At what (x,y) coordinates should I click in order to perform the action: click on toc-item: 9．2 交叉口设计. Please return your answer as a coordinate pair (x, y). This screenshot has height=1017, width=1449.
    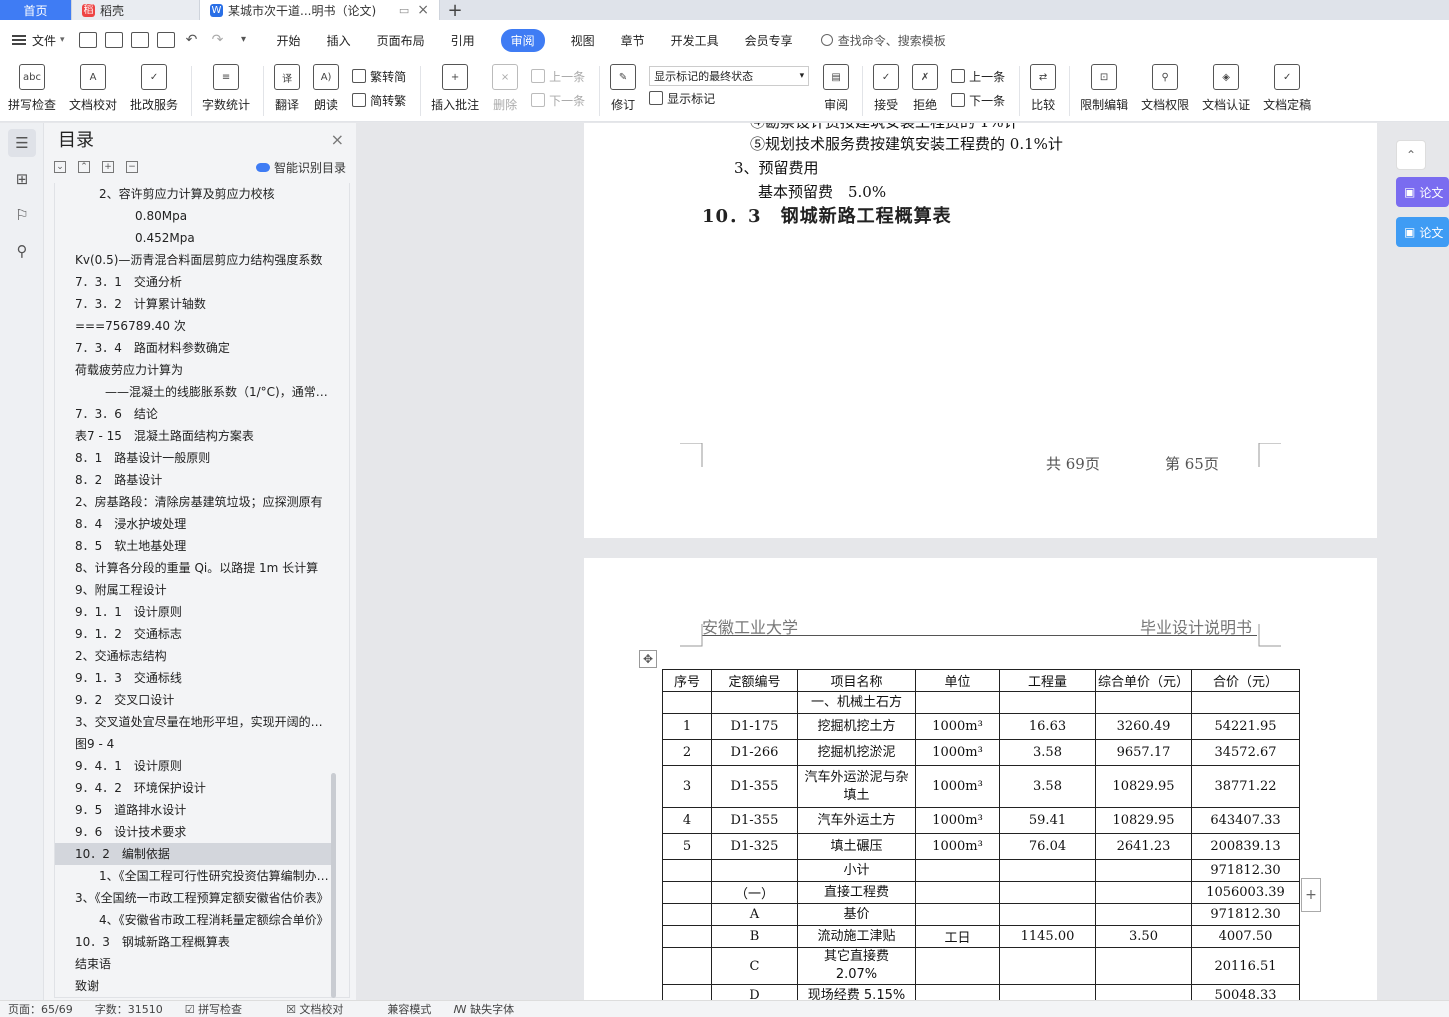
    Looking at the image, I should click on (202, 700).